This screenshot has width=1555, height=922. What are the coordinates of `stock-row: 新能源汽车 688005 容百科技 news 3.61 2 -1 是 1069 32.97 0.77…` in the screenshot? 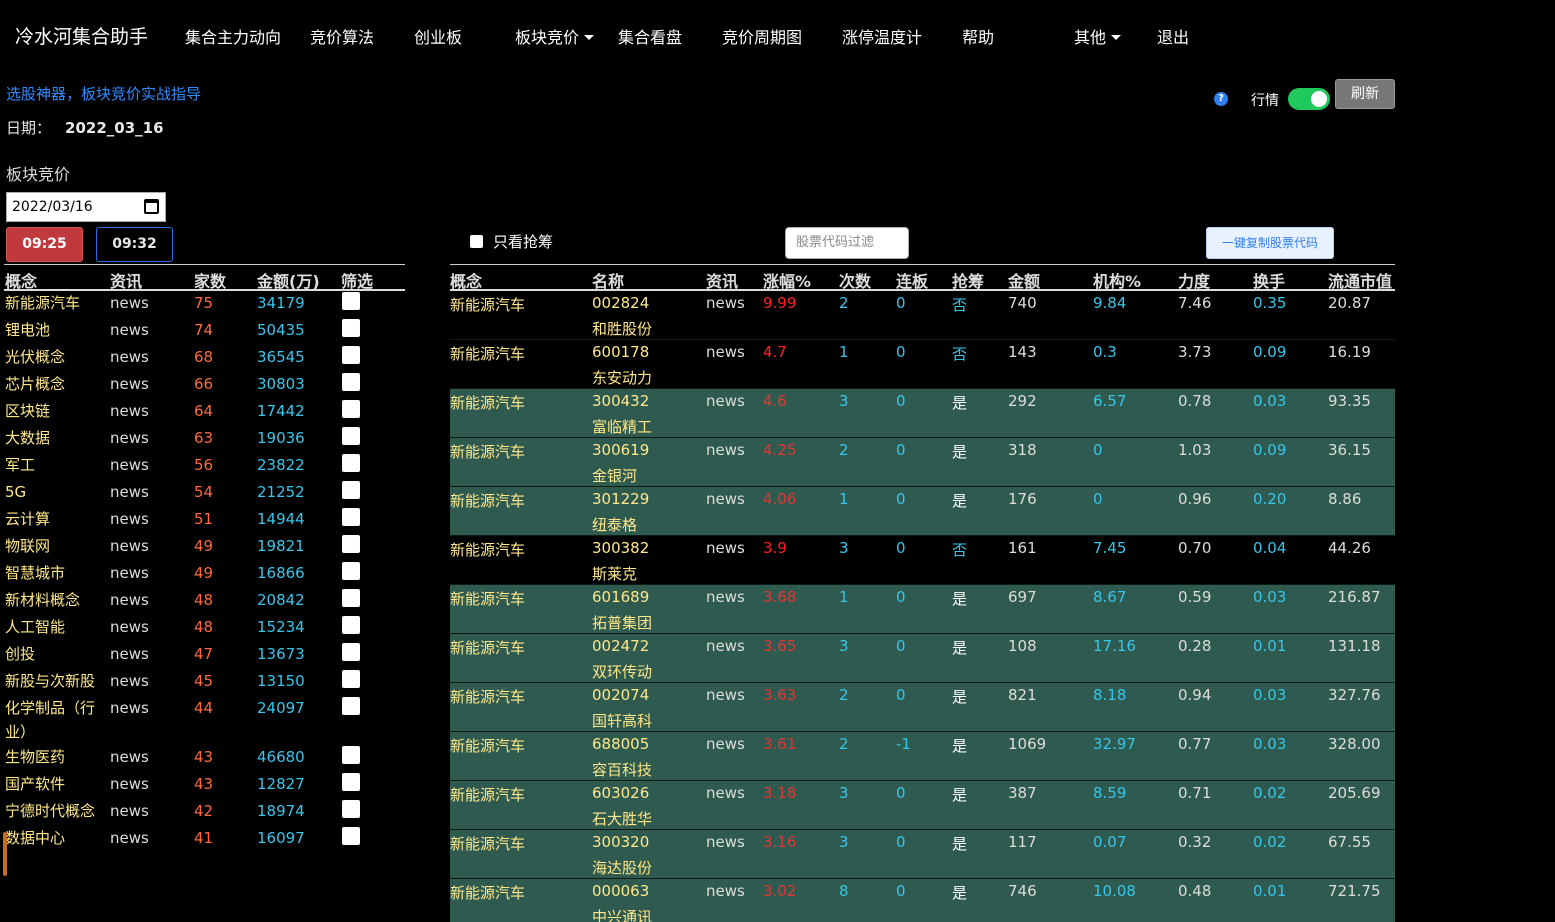 It's located at (922, 756).